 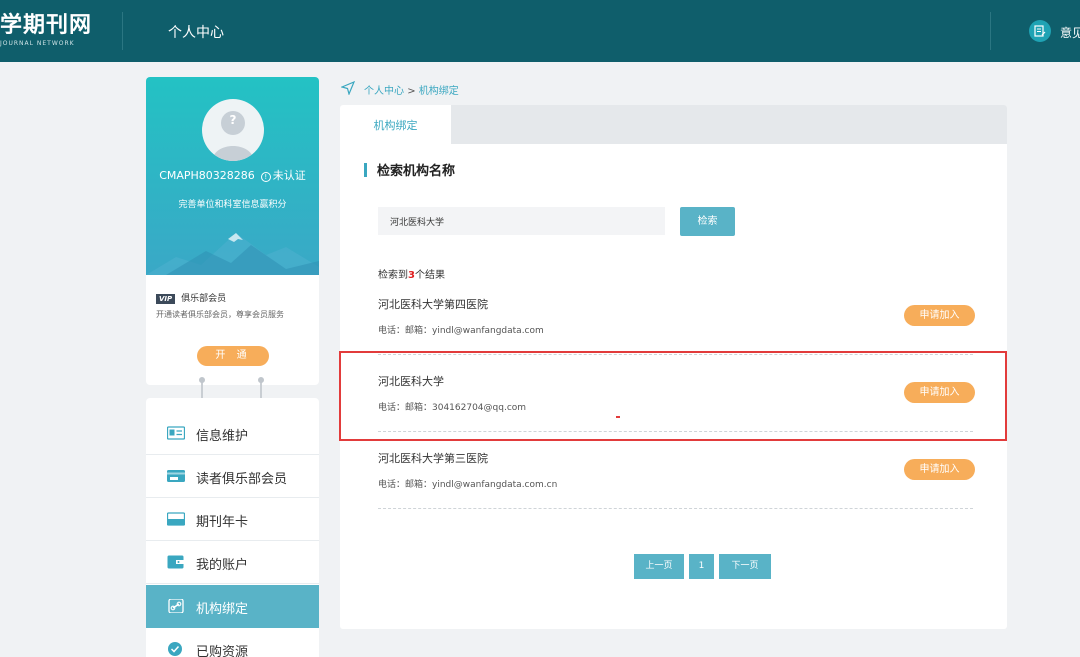 I want to click on sidebar-item-info: 信息维护, so click(x=232, y=433).